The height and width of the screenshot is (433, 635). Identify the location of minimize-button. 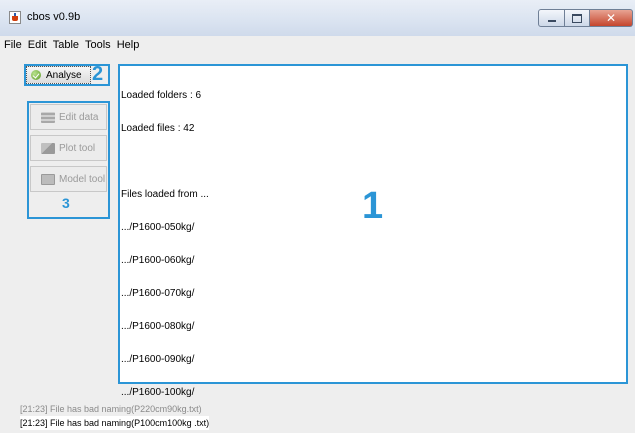
(551, 18).